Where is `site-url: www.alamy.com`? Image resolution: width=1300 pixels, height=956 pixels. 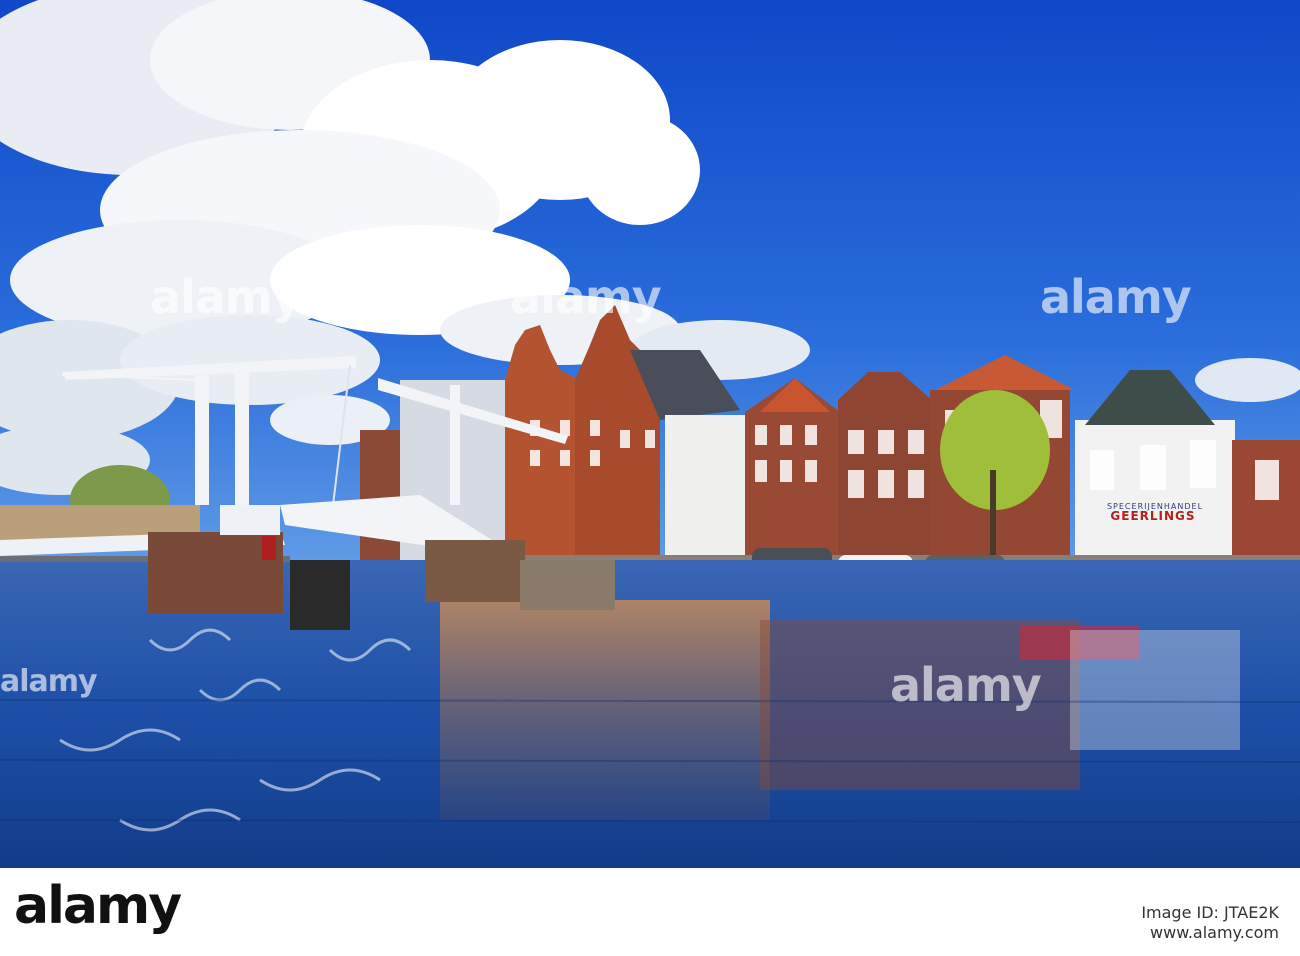 site-url: www.alamy.com is located at coordinates (1214, 932).